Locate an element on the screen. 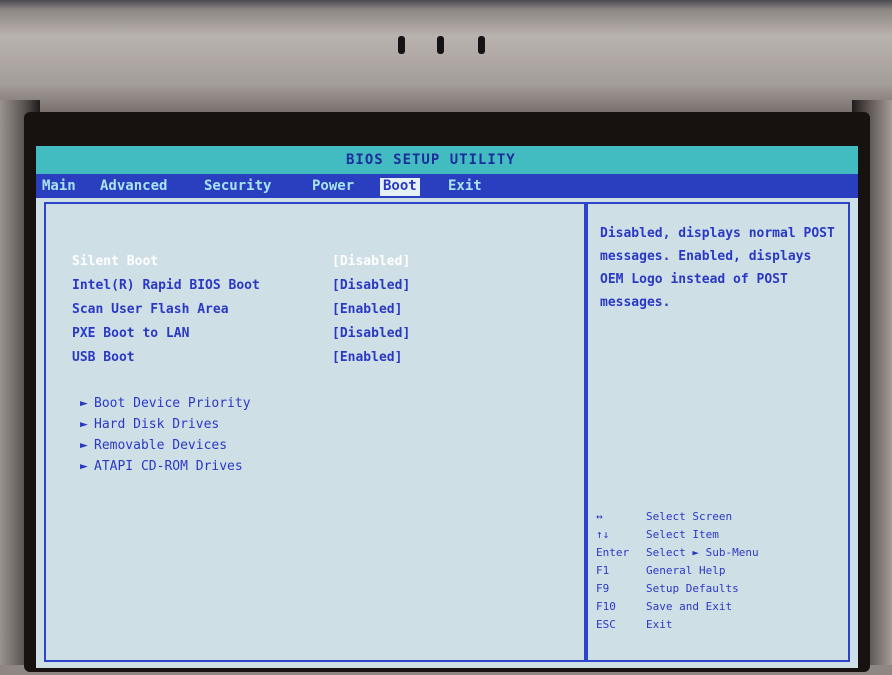 This screenshot has height=675, width=892. tab-security: Security is located at coordinates (237, 187).